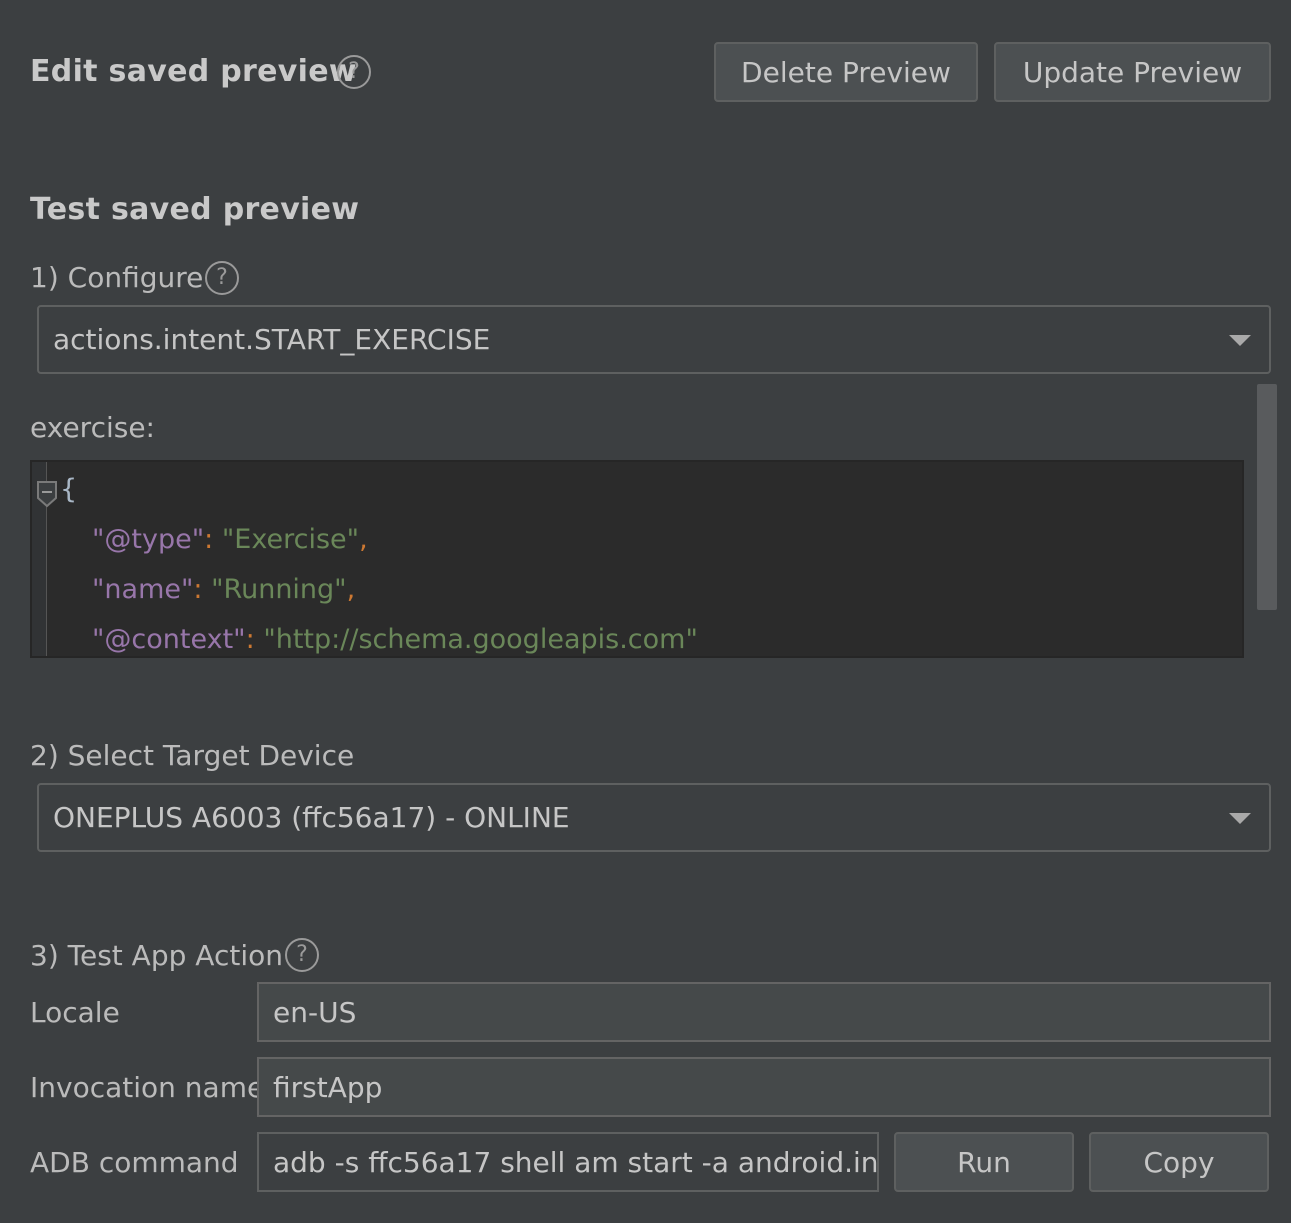 Image resolution: width=1291 pixels, height=1223 pixels. I want to click on intent-select-value: actions.intent.START_EXERCISE, so click(272, 339).